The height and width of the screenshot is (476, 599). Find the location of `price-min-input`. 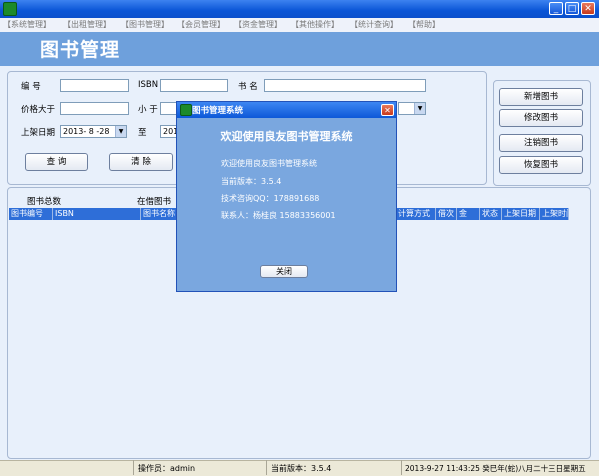

price-min-input is located at coordinates (94, 108).